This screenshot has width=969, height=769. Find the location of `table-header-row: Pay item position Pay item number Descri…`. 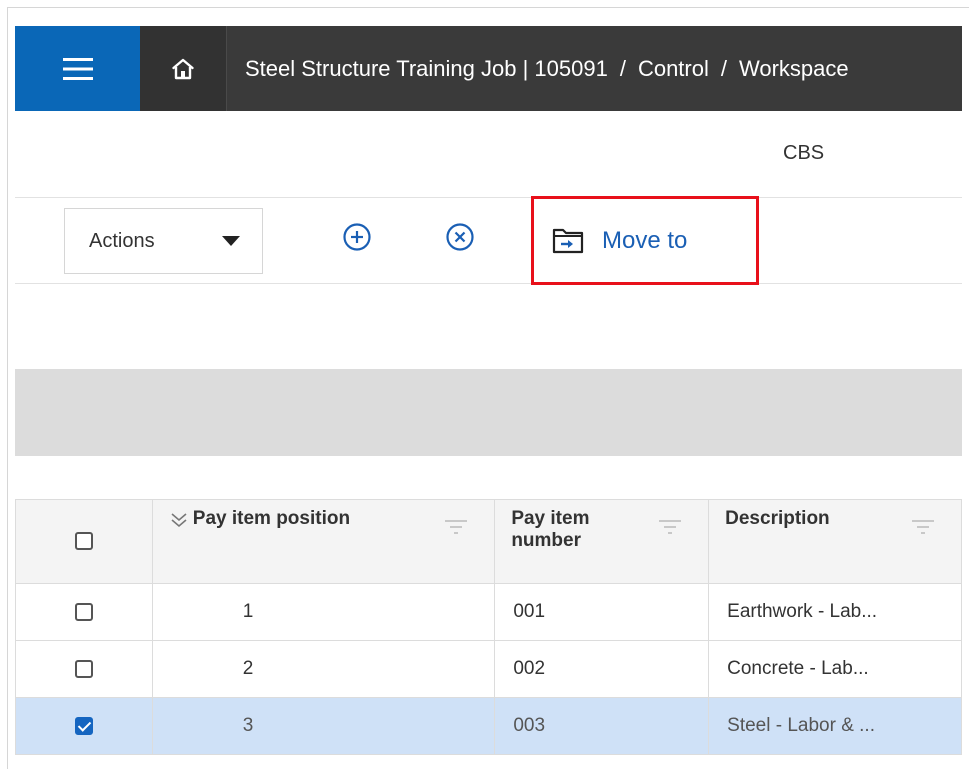

table-header-row: Pay item position Pay item number Descri… is located at coordinates (488, 541).